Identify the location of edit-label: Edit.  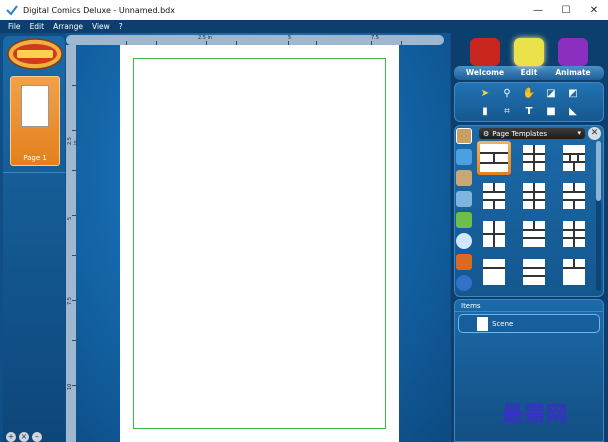
(529, 72).